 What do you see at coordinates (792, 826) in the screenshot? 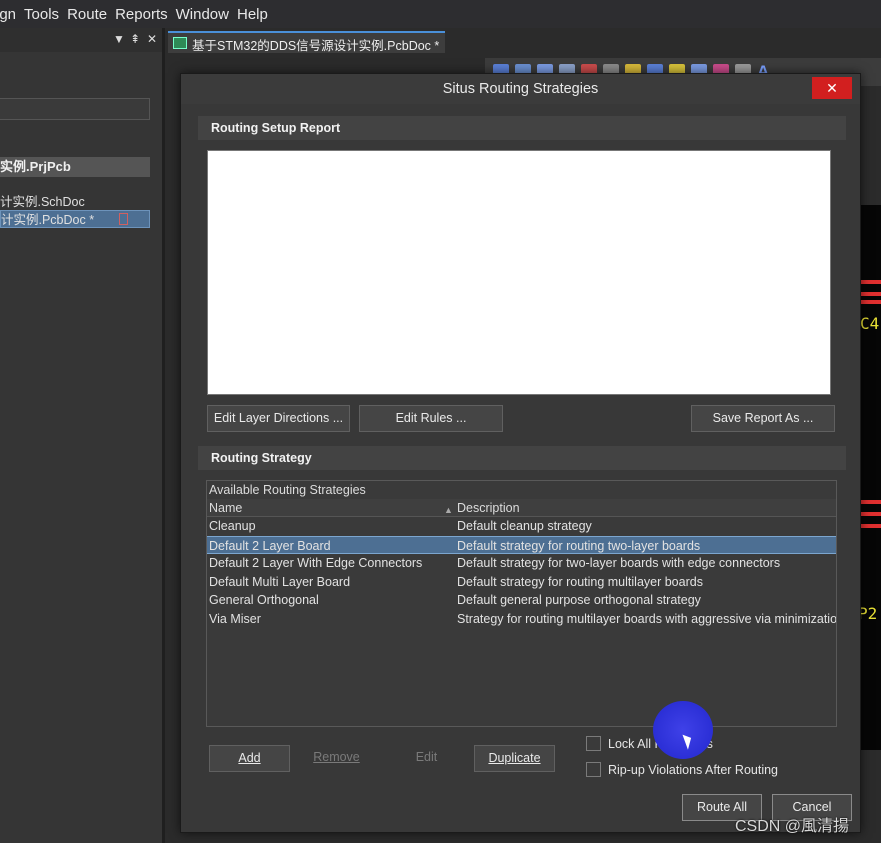
I see `watermark: CSDN @風清揚` at bounding box center [792, 826].